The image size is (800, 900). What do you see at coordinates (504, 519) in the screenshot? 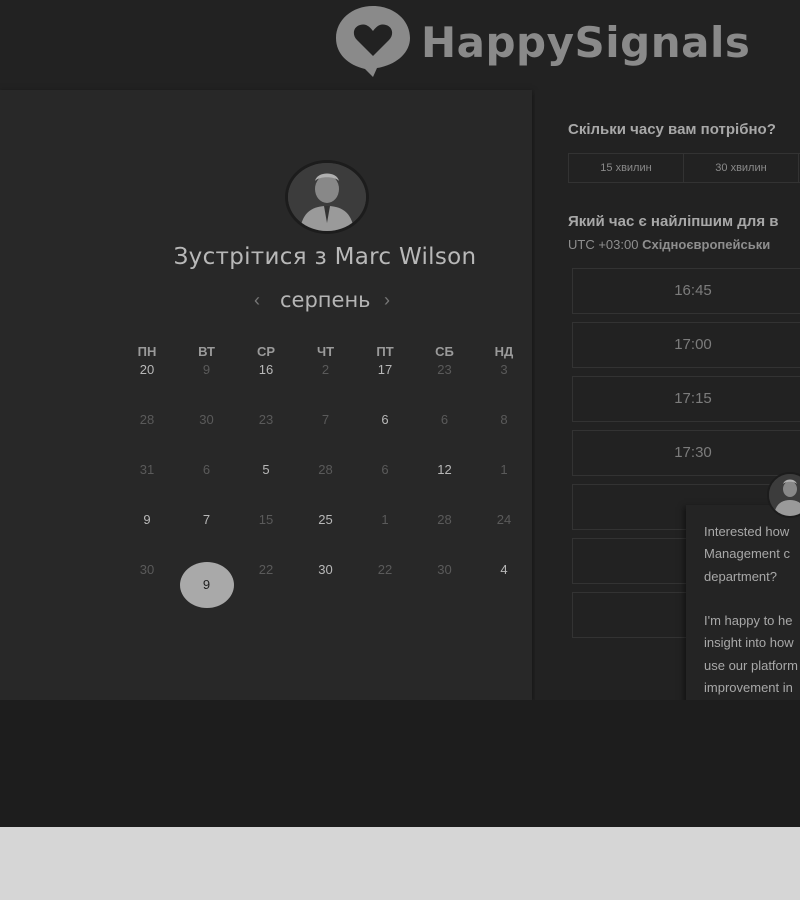
I see `calendar-day: 24` at bounding box center [504, 519].